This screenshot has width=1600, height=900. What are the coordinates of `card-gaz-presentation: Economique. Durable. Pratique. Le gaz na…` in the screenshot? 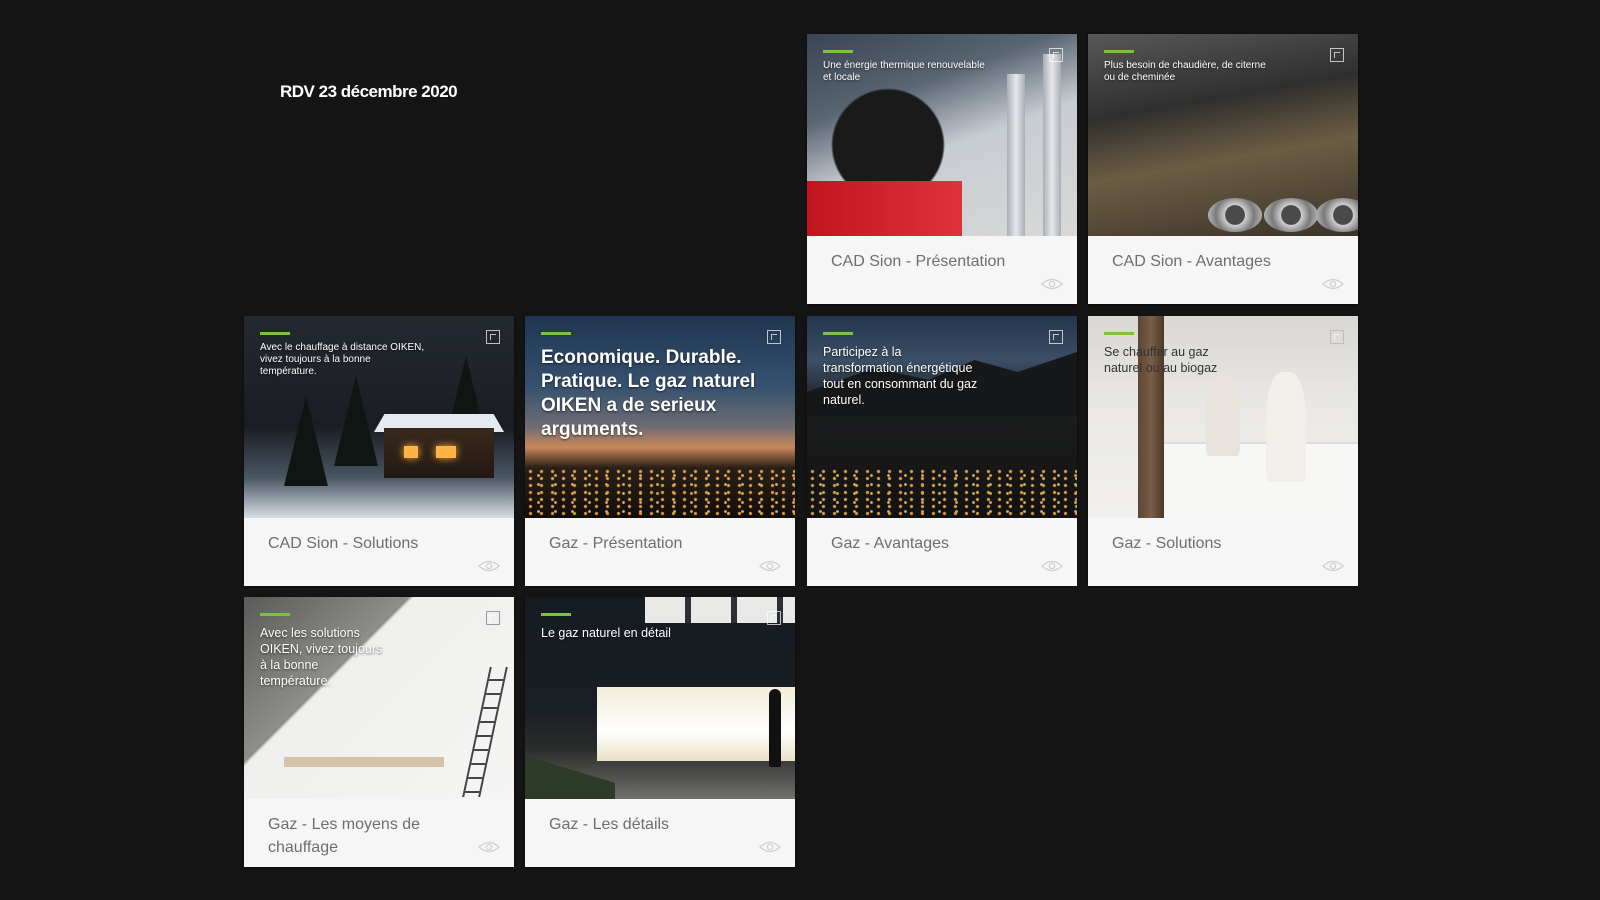 It's located at (660, 451).